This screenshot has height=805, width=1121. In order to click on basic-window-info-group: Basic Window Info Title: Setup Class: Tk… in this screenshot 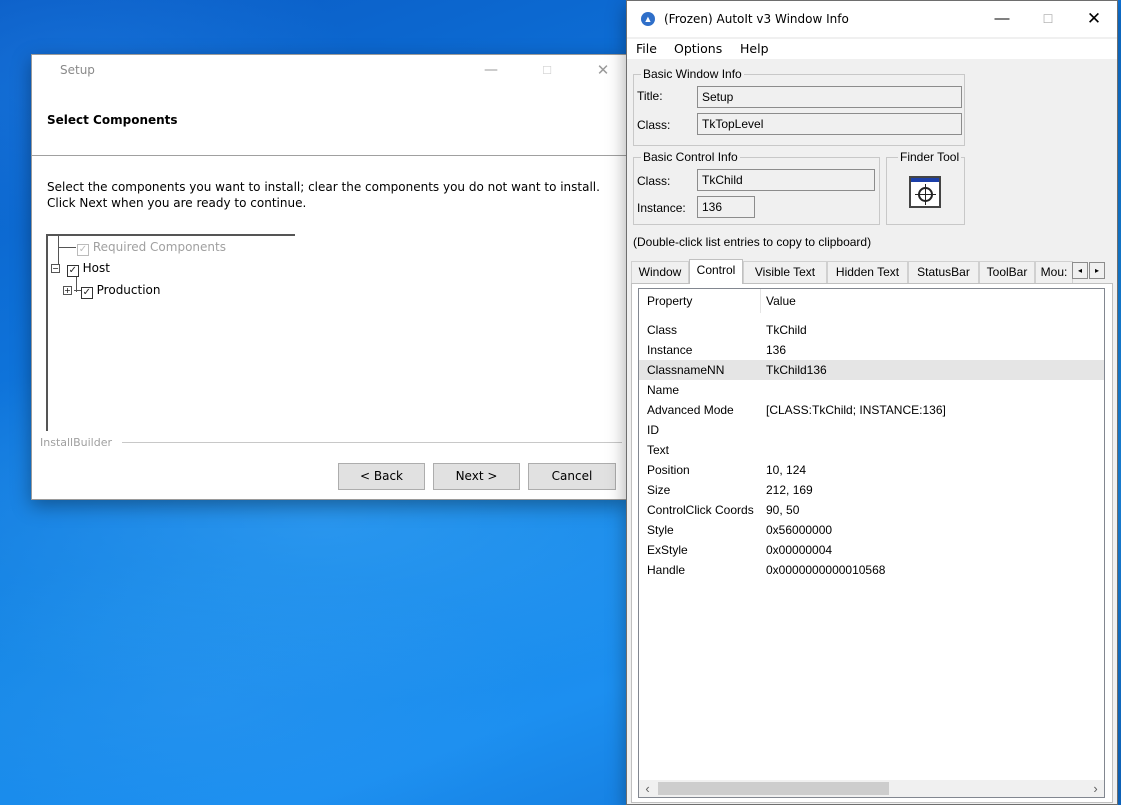, I will do `click(799, 106)`.